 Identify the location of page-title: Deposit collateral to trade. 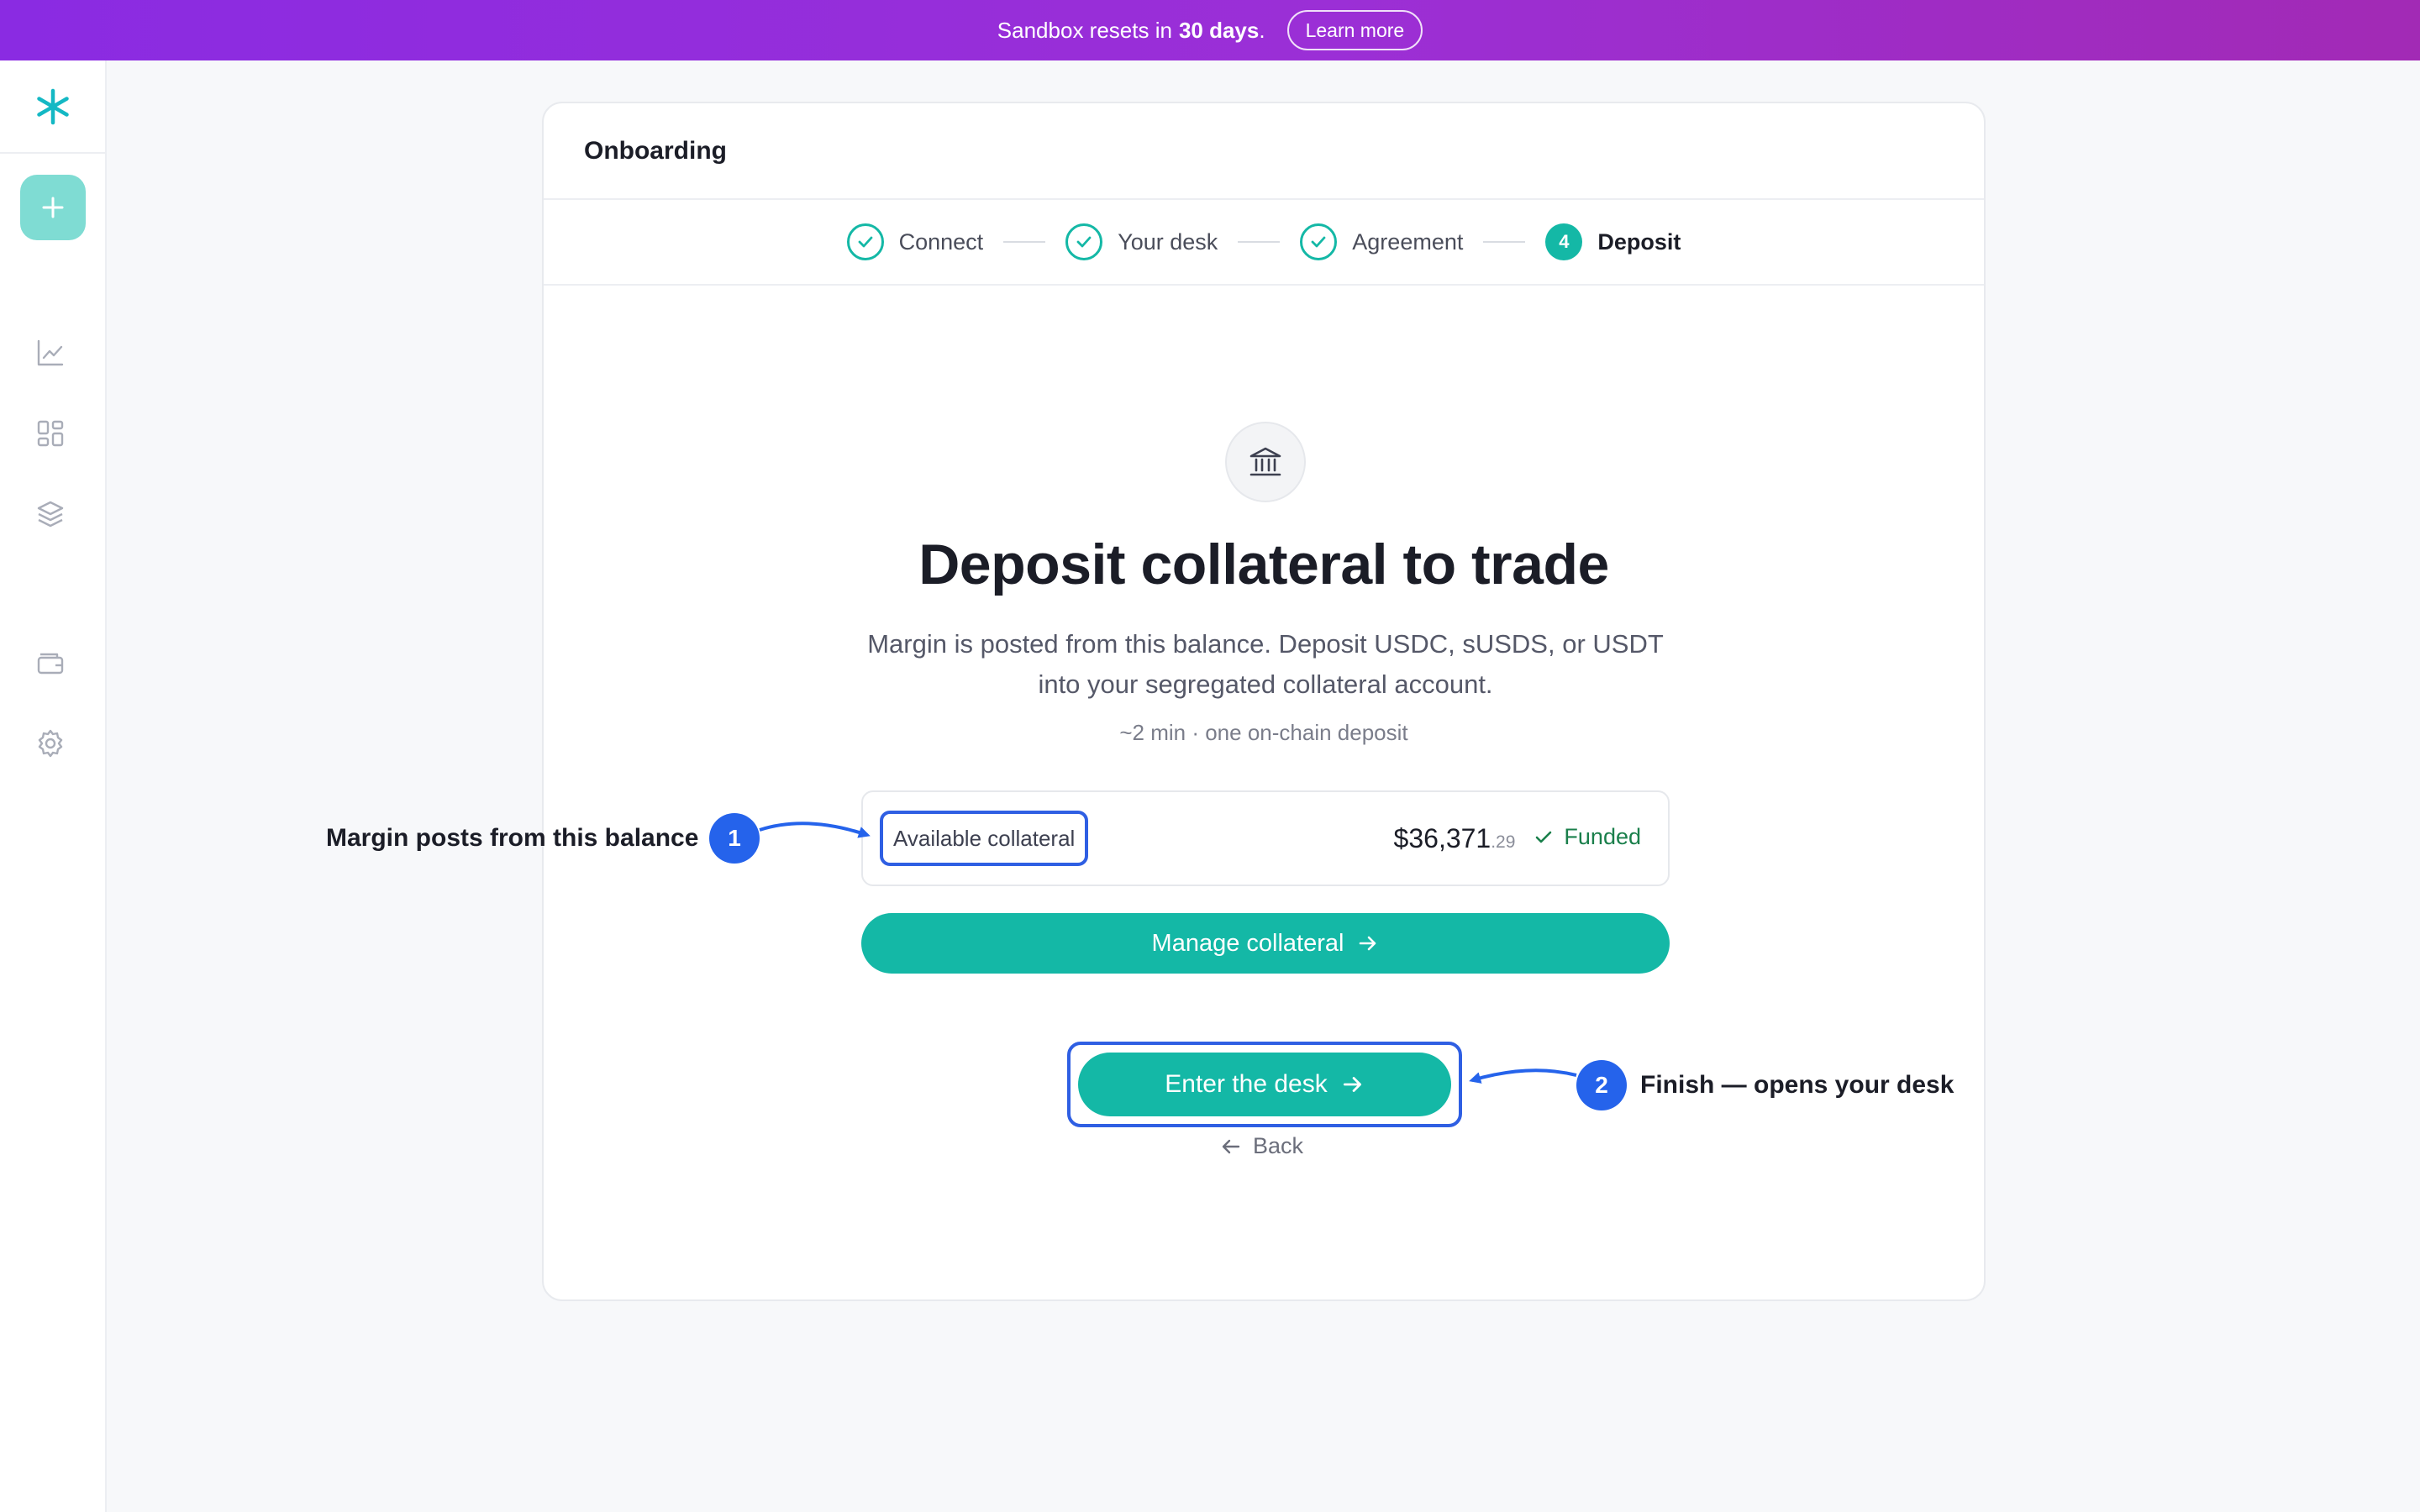
(1263, 564).